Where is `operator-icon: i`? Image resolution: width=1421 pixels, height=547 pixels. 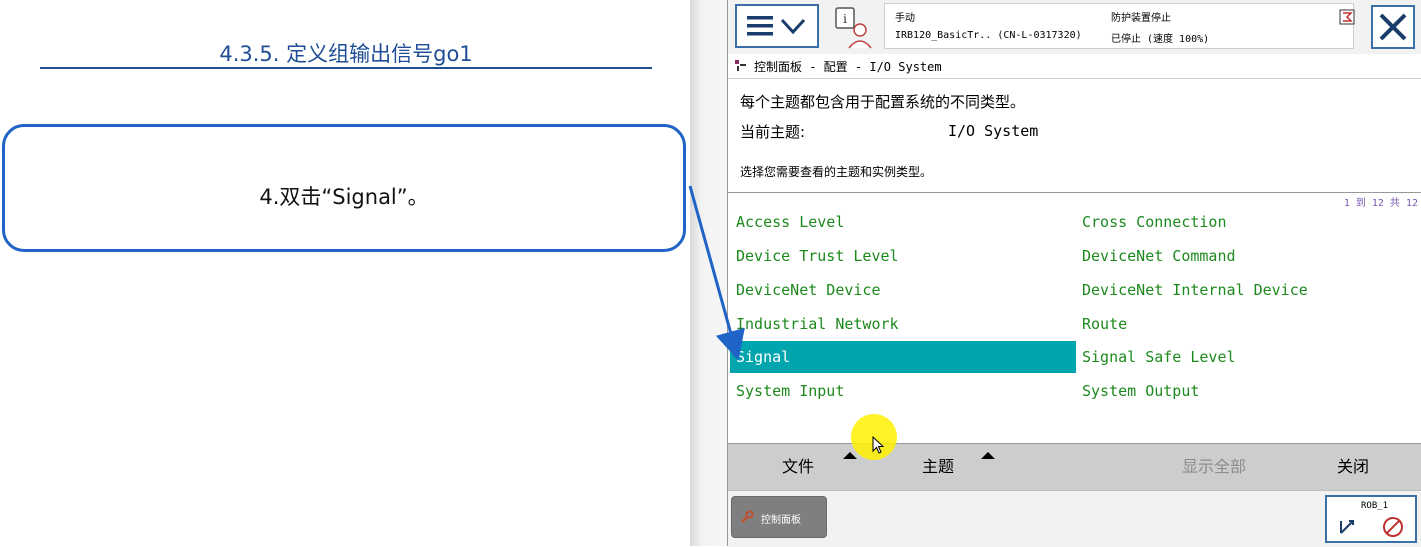 operator-icon: i is located at coordinates (854, 28).